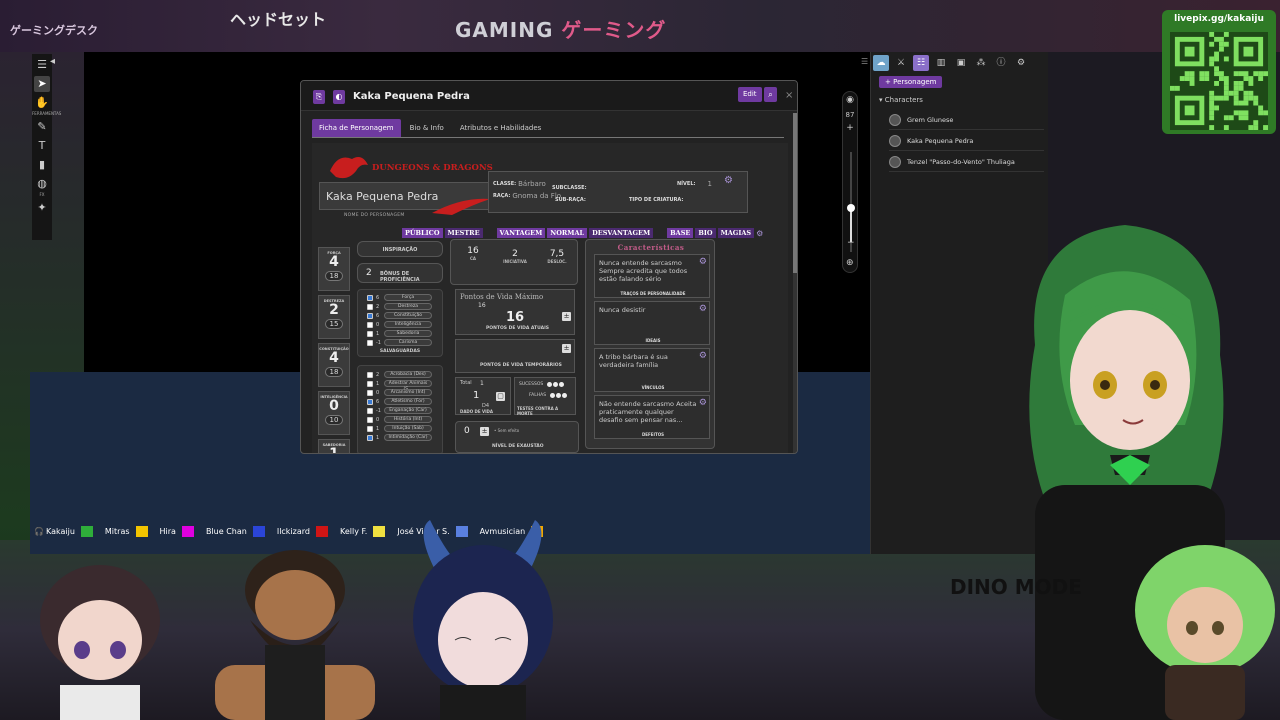 Image resolution: width=1280 pixels, height=720 pixels. I want to click on skill-name: Atletismo (For), so click(408, 401).